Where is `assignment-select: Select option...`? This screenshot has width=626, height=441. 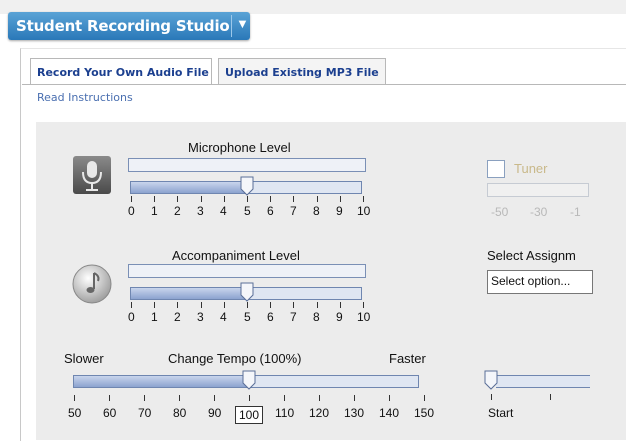 assignment-select: Select option... is located at coordinates (540, 282).